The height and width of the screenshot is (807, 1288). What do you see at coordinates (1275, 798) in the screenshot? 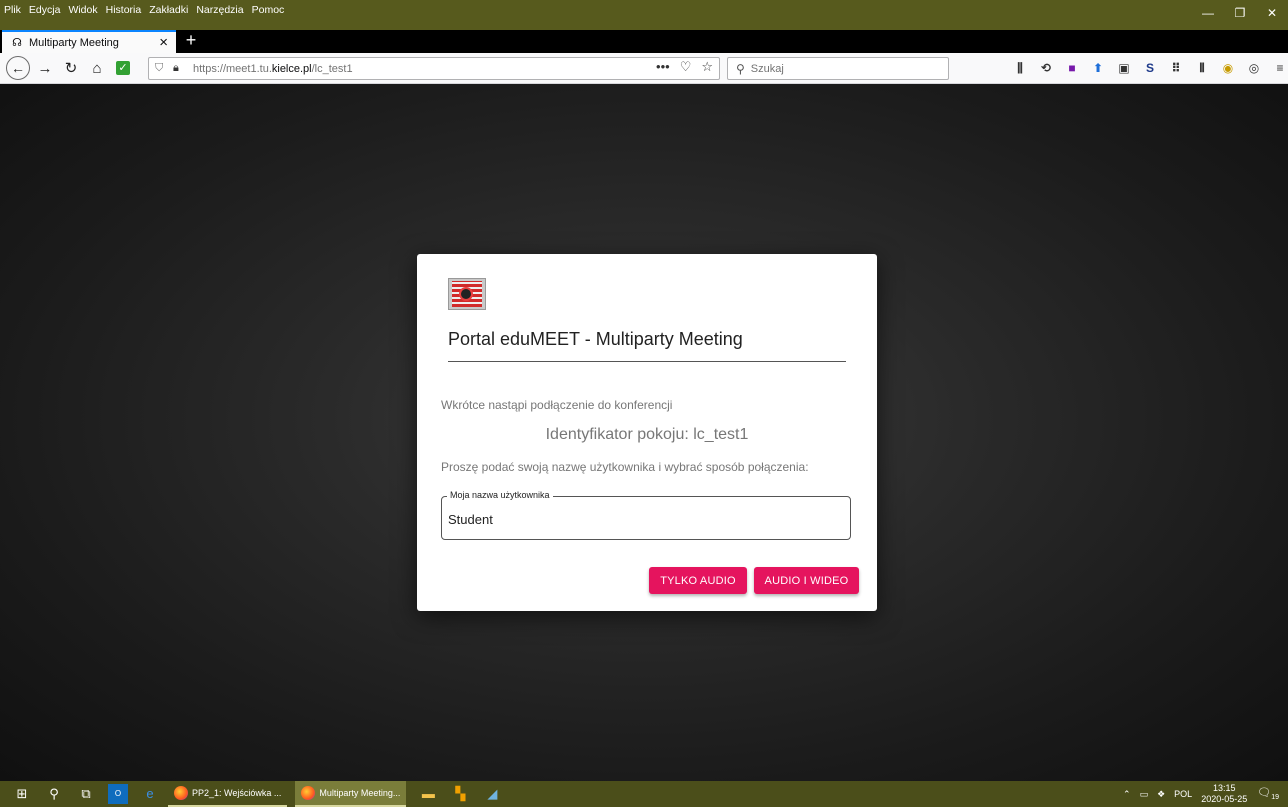
I see `notification-count: 19` at bounding box center [1275, 798].